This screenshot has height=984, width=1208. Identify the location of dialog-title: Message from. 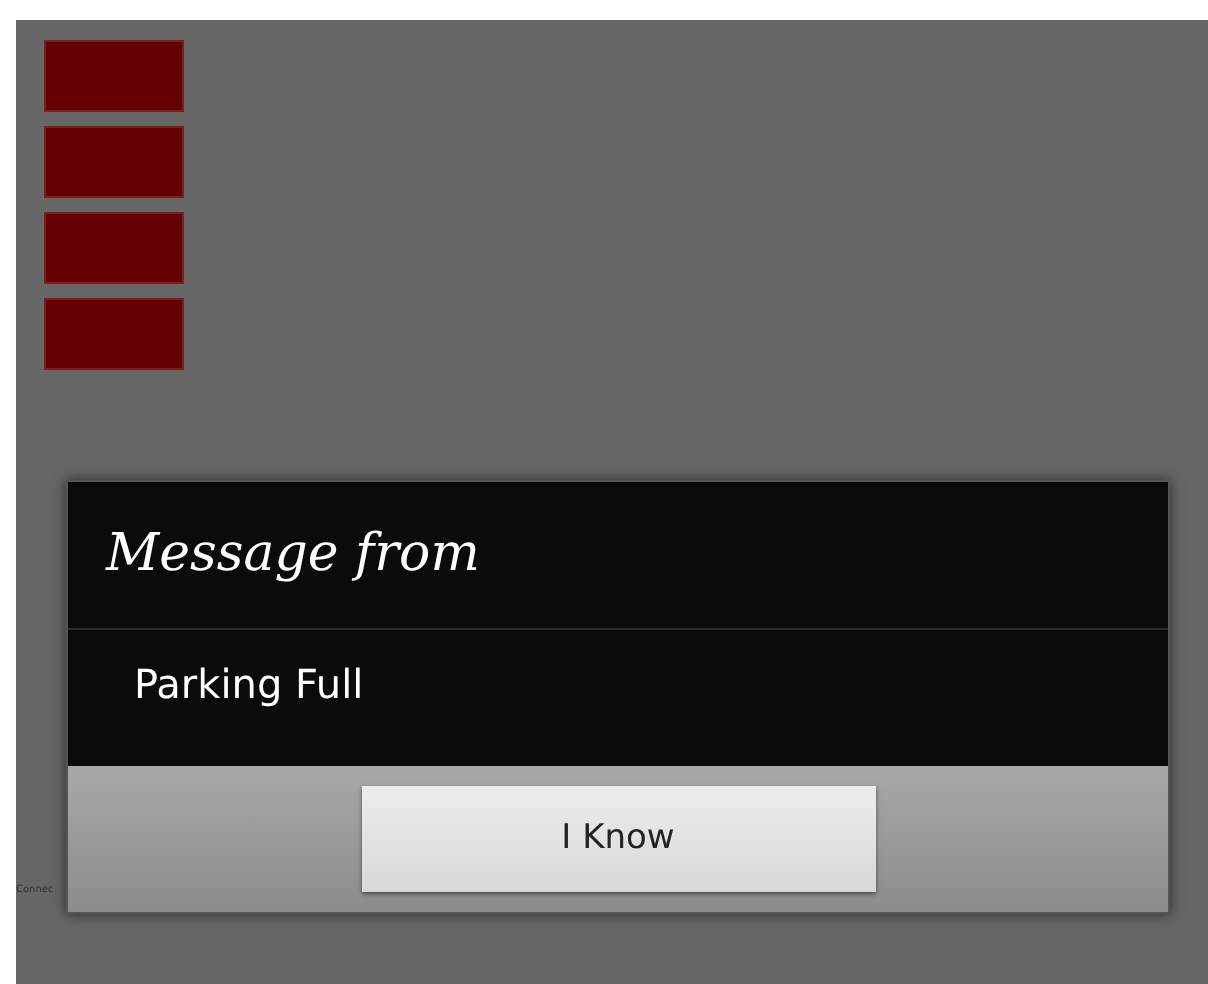
(618, 556).